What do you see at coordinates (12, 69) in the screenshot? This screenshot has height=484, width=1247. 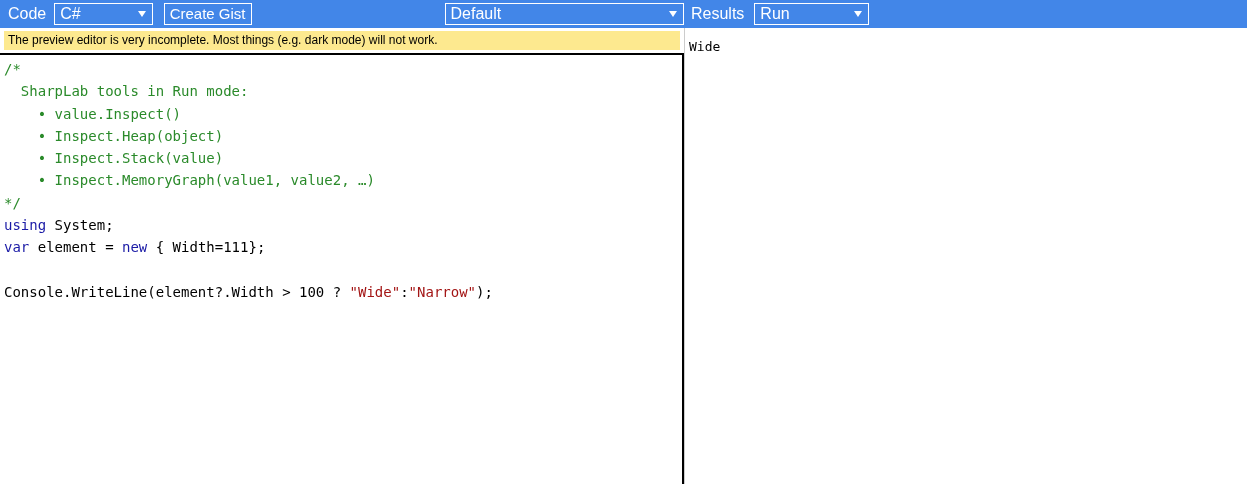 I see `code-line: /*` at bounding box center [12, 69].